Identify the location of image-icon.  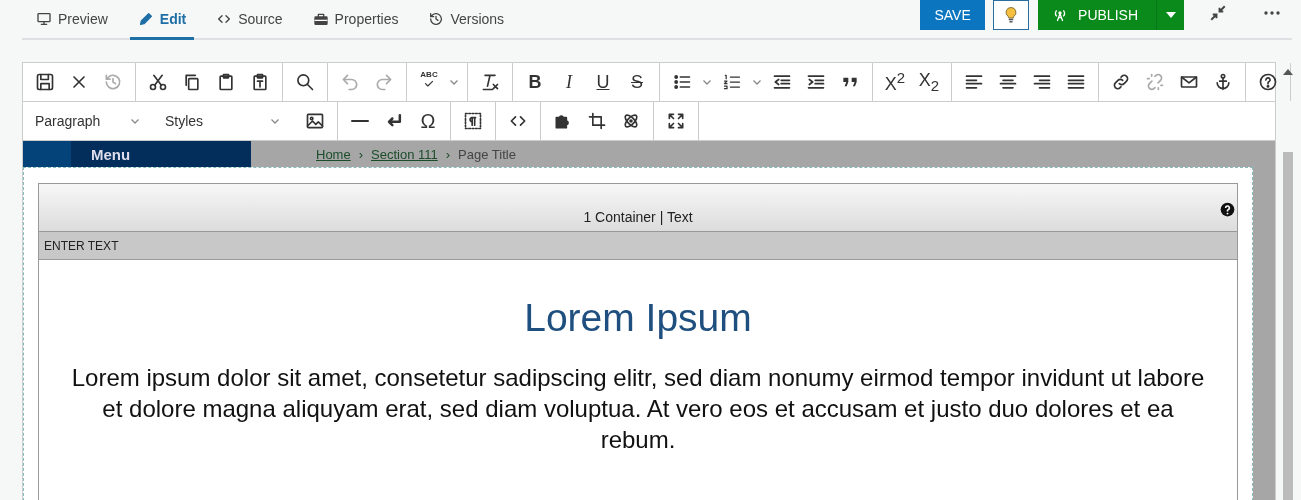
(315, 121).